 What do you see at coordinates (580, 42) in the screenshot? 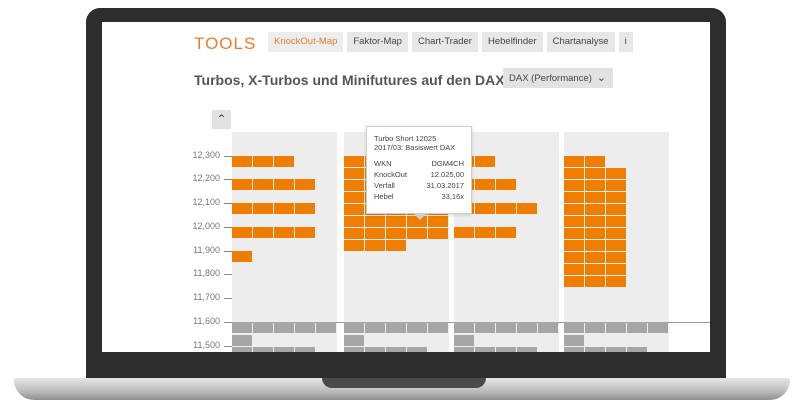
I see `tab-chartanalyse: Chartanalyse` at bounding box center [580, 42].